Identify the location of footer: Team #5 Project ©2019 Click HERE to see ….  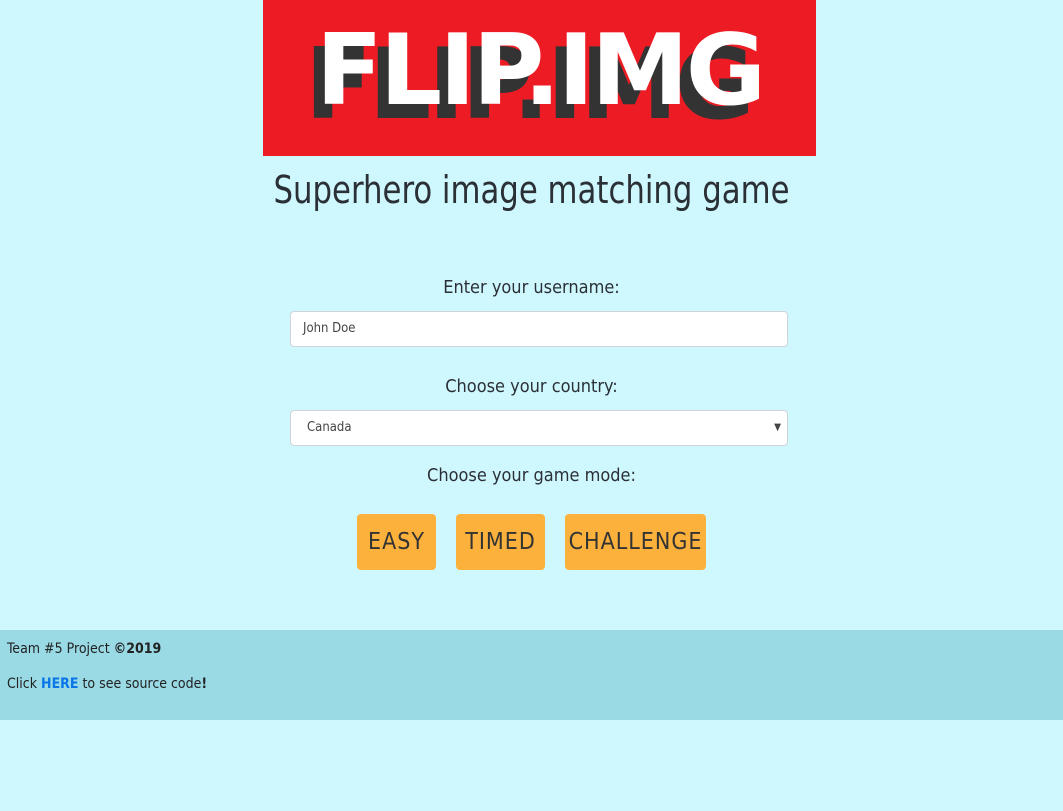
(531, 675).